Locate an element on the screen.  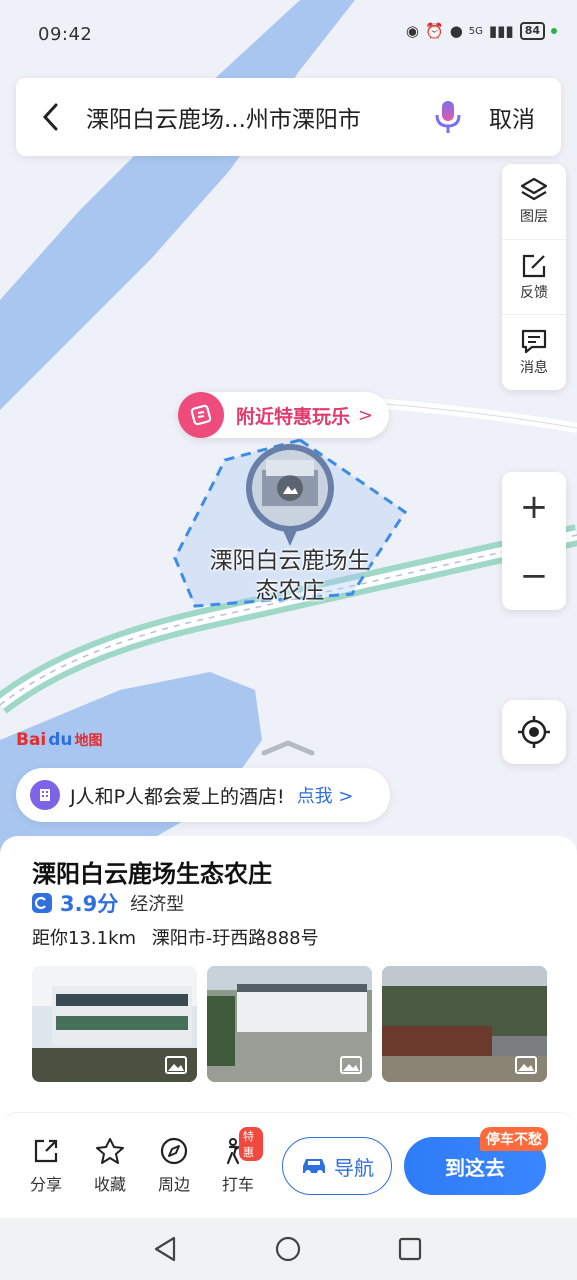
parking-tag: 停车不愁 is located at coordinates (514, 1139).